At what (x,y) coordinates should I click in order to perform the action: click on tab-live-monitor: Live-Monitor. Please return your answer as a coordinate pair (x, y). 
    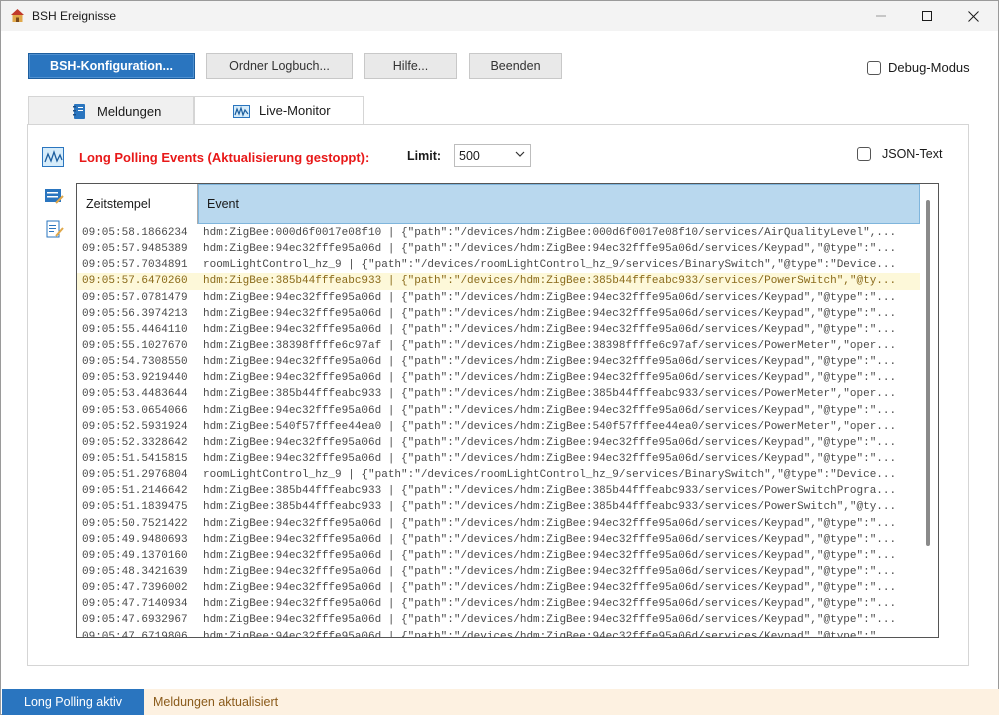
    Looking at the image, I should click on (279, 110).